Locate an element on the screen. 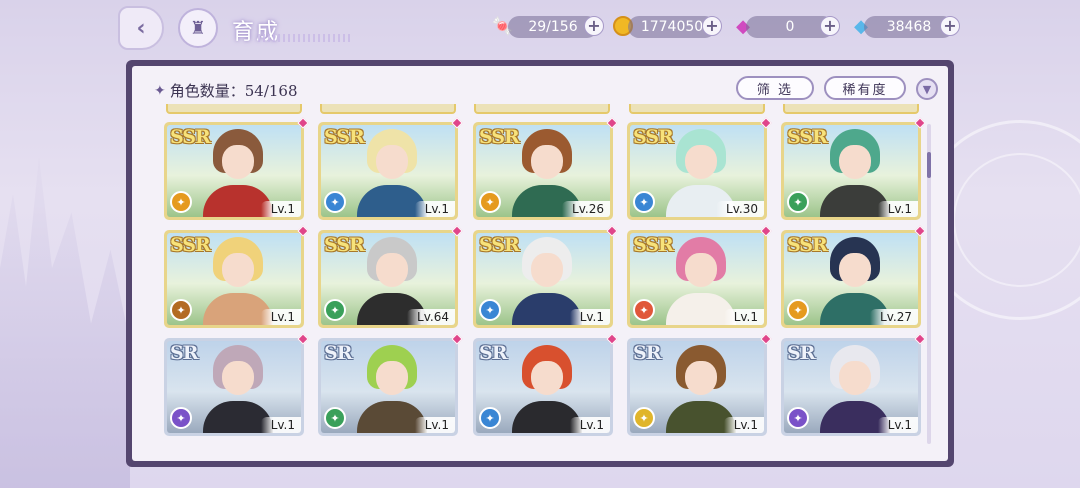 The image size is (1080, 488). character-count-text: 角色数量：54/168 is located at coordinates (233, 91).